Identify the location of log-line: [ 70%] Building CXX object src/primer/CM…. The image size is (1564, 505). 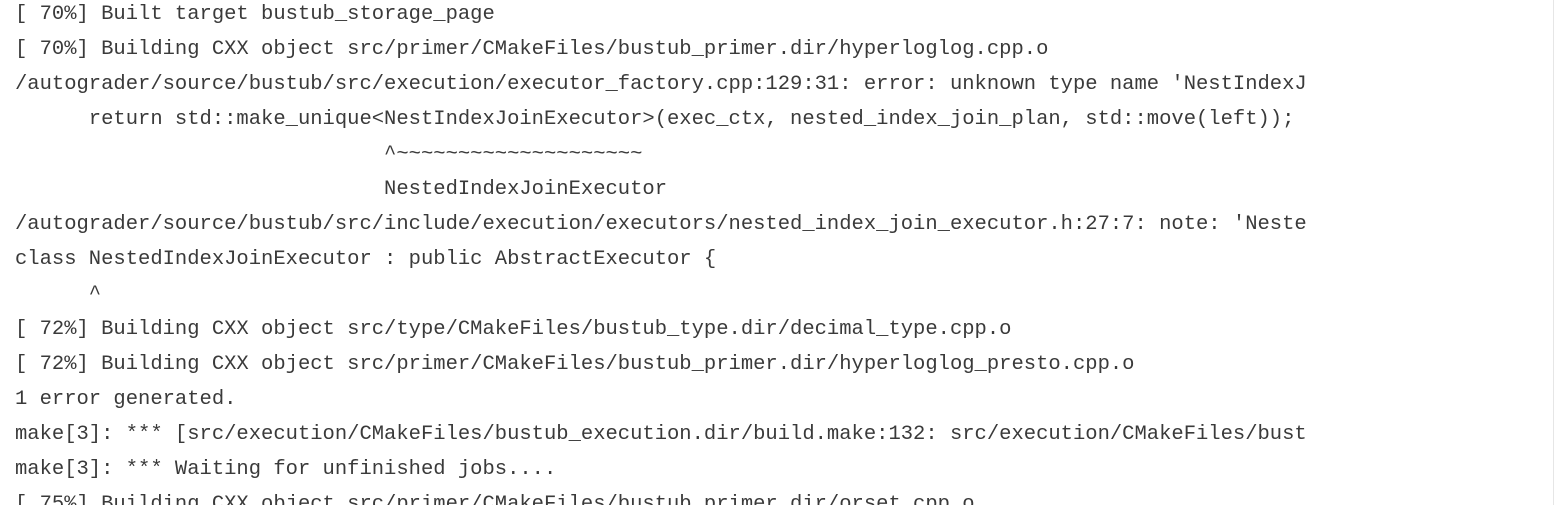
(532, 49).